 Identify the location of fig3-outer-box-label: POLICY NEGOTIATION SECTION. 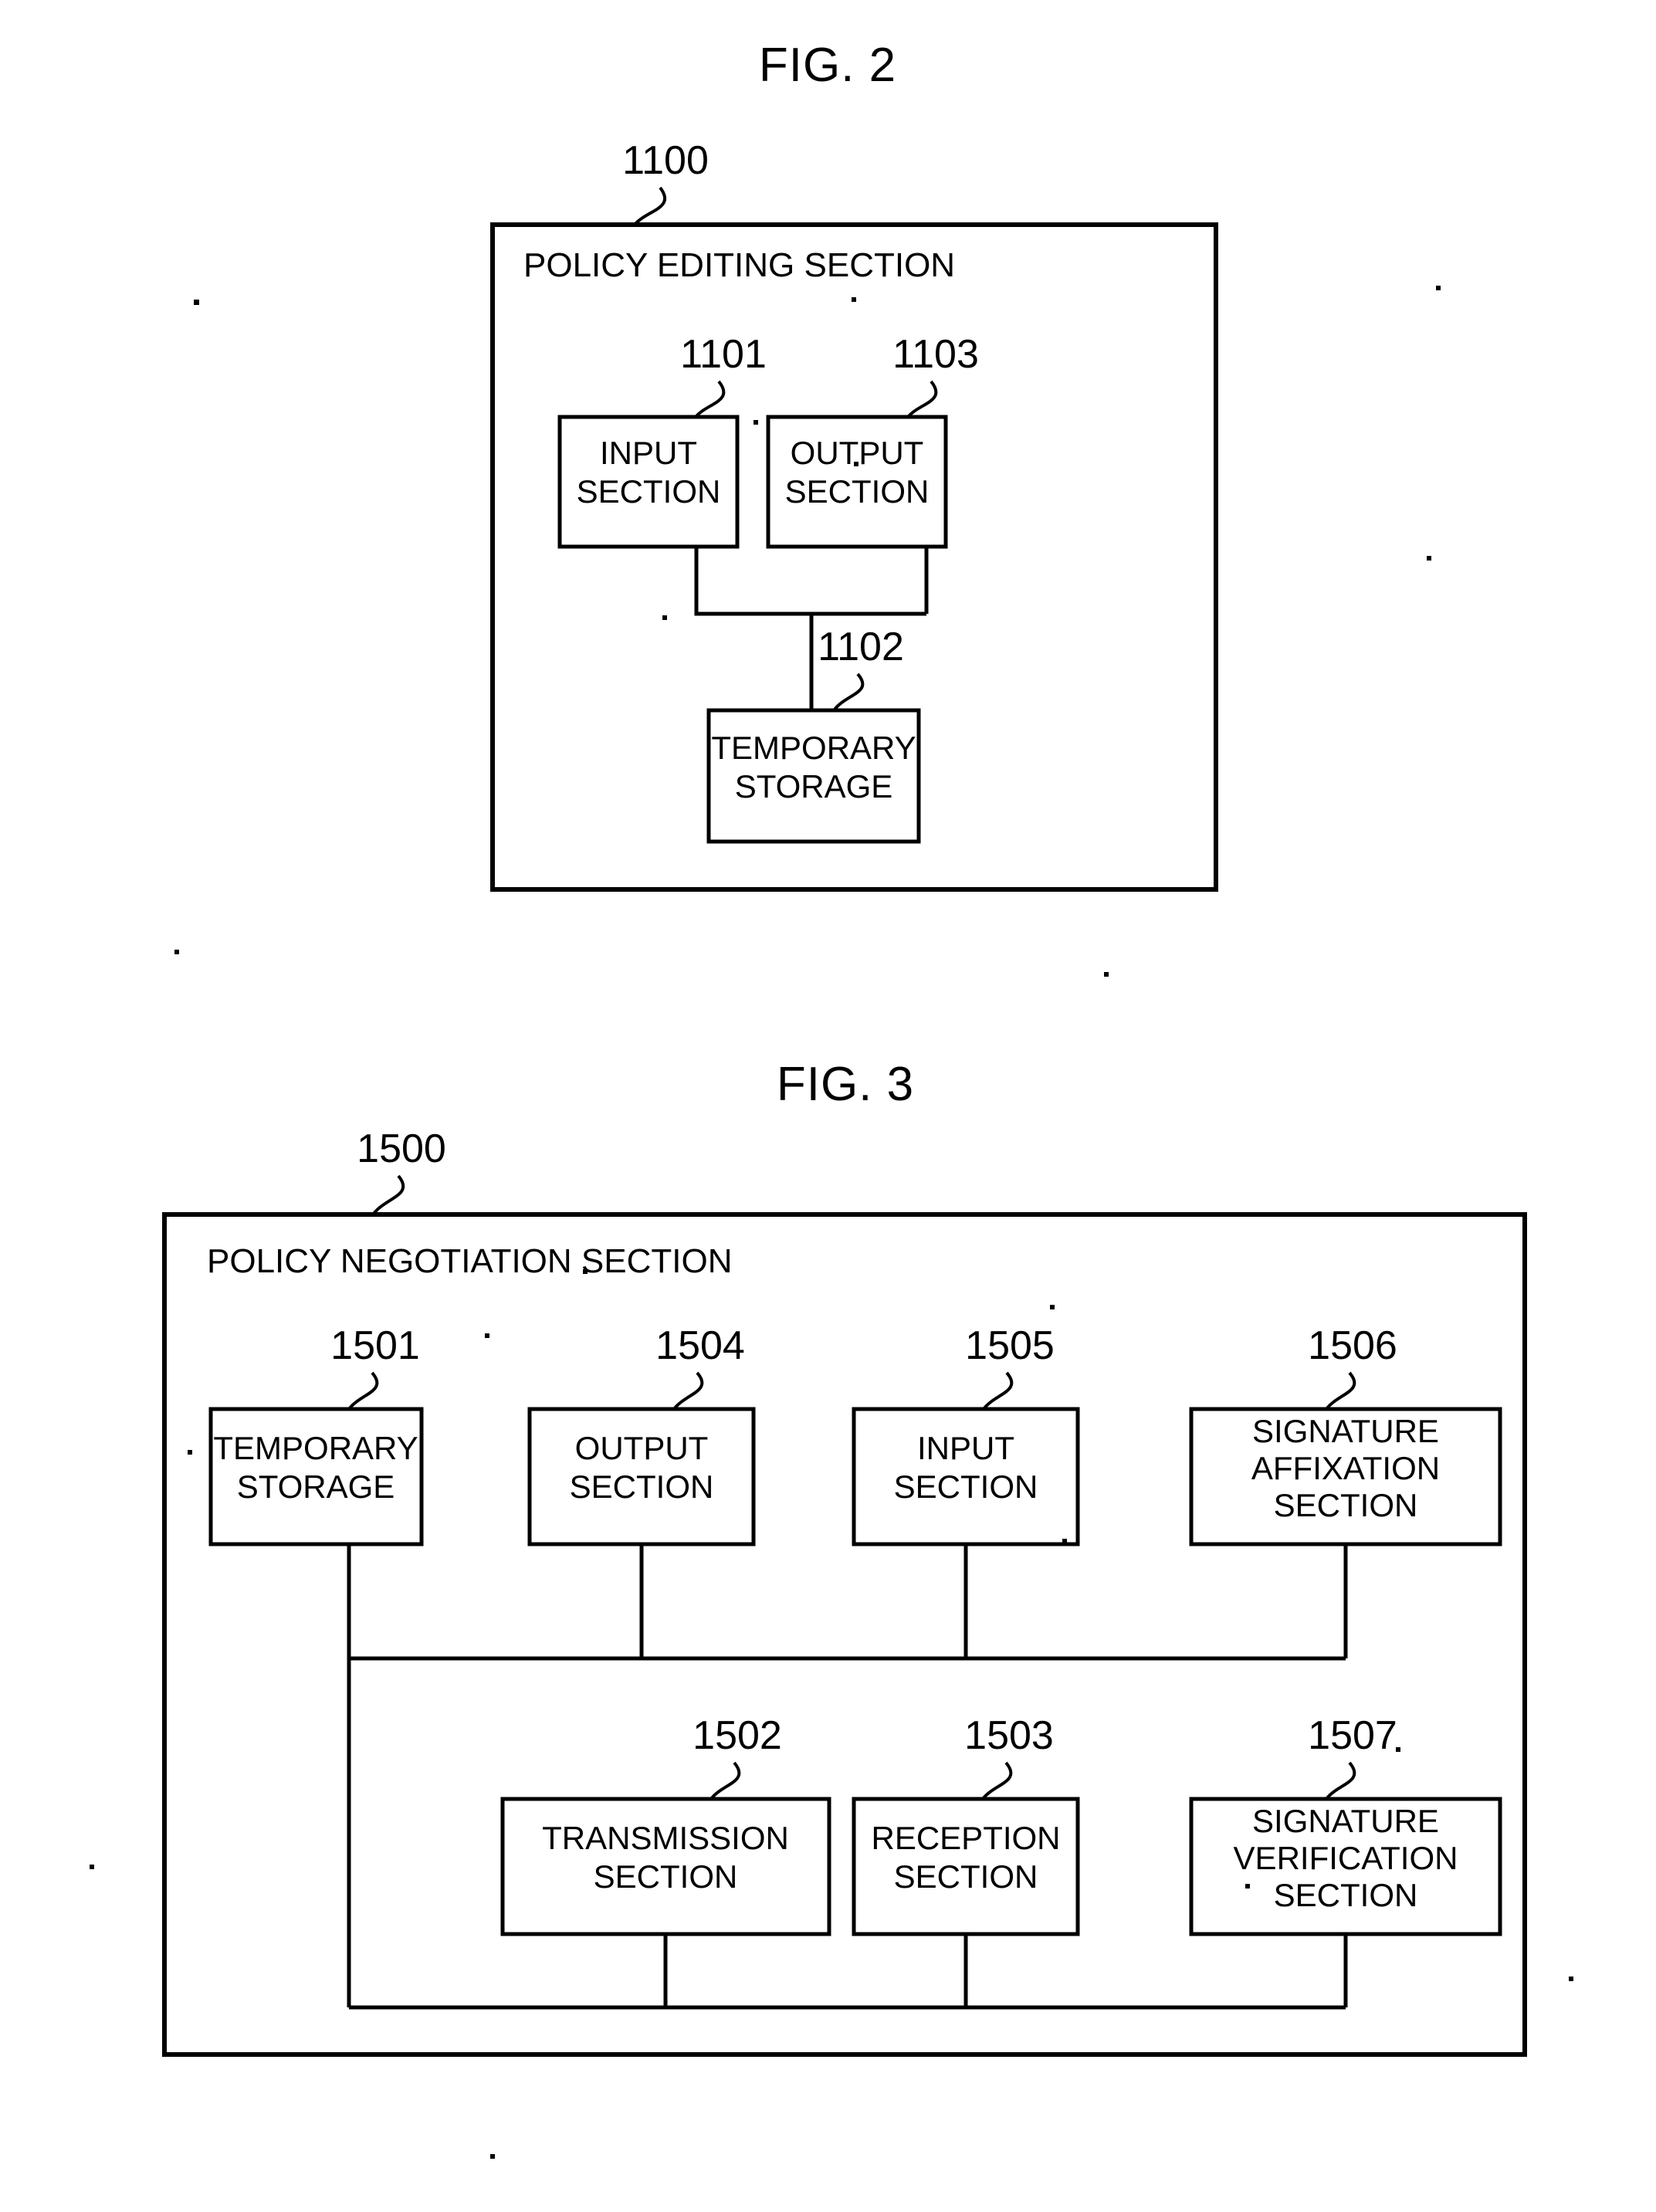
(469, 1261).